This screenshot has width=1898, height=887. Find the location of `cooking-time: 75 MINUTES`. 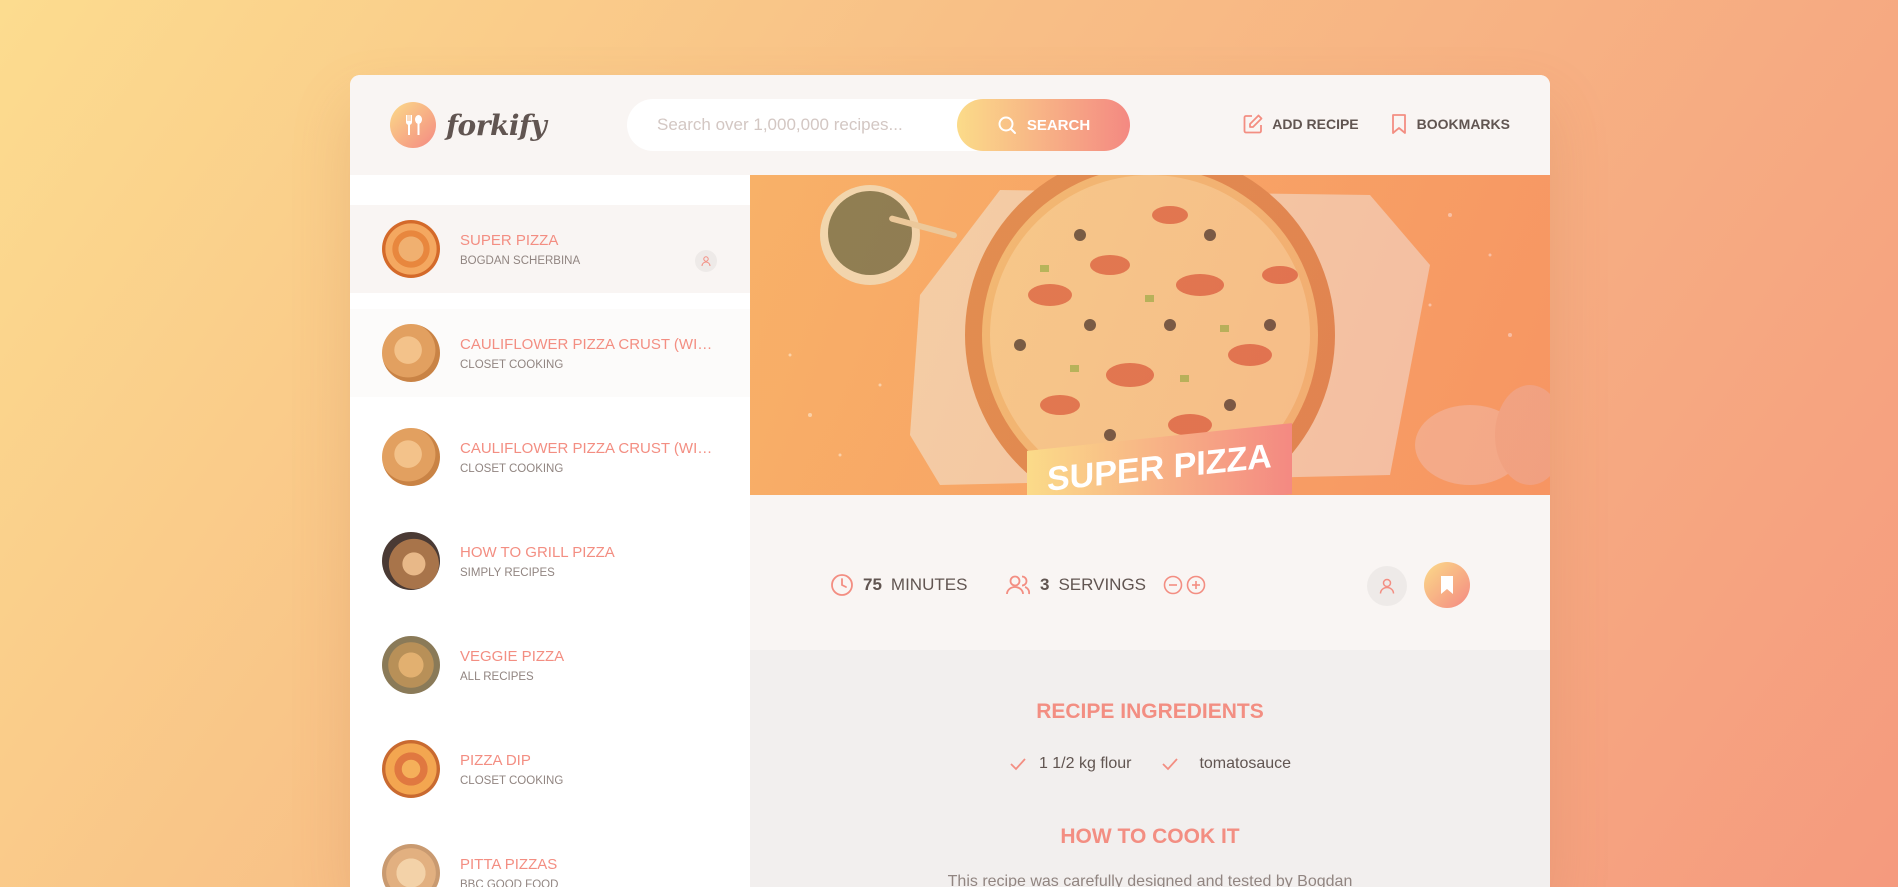

cooking-time: 75 MINUTES is located at coordinates (898, 585).